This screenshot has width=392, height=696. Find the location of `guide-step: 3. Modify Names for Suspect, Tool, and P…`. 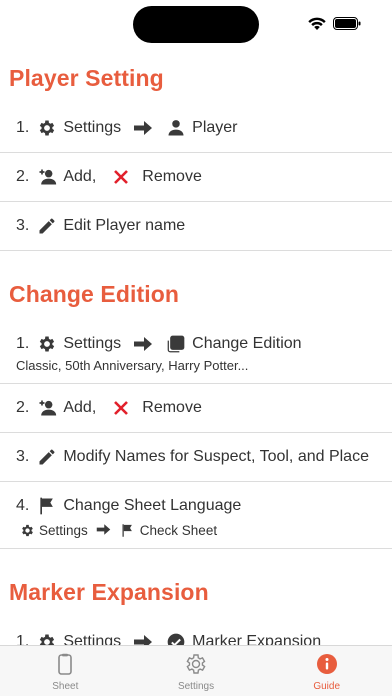

guide-step: 3. Modify Names for Suspect, Tool, and P… is located at coordinates (196, 457).